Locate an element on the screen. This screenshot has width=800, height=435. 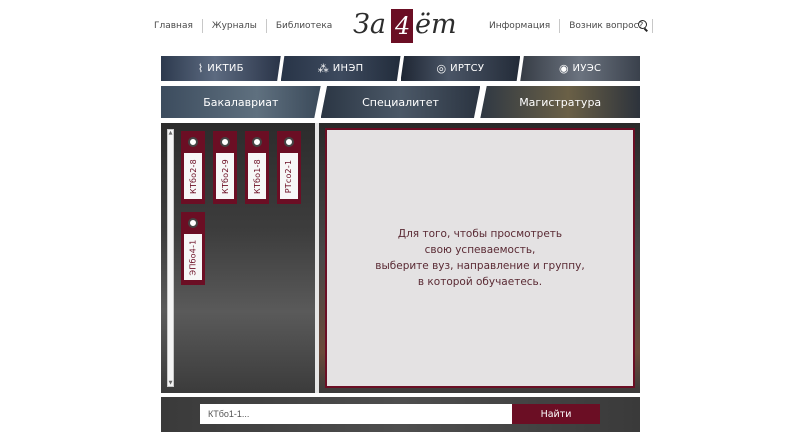
scroll-up-arrow-icon: ▲ is located at coordinates (170, 133).